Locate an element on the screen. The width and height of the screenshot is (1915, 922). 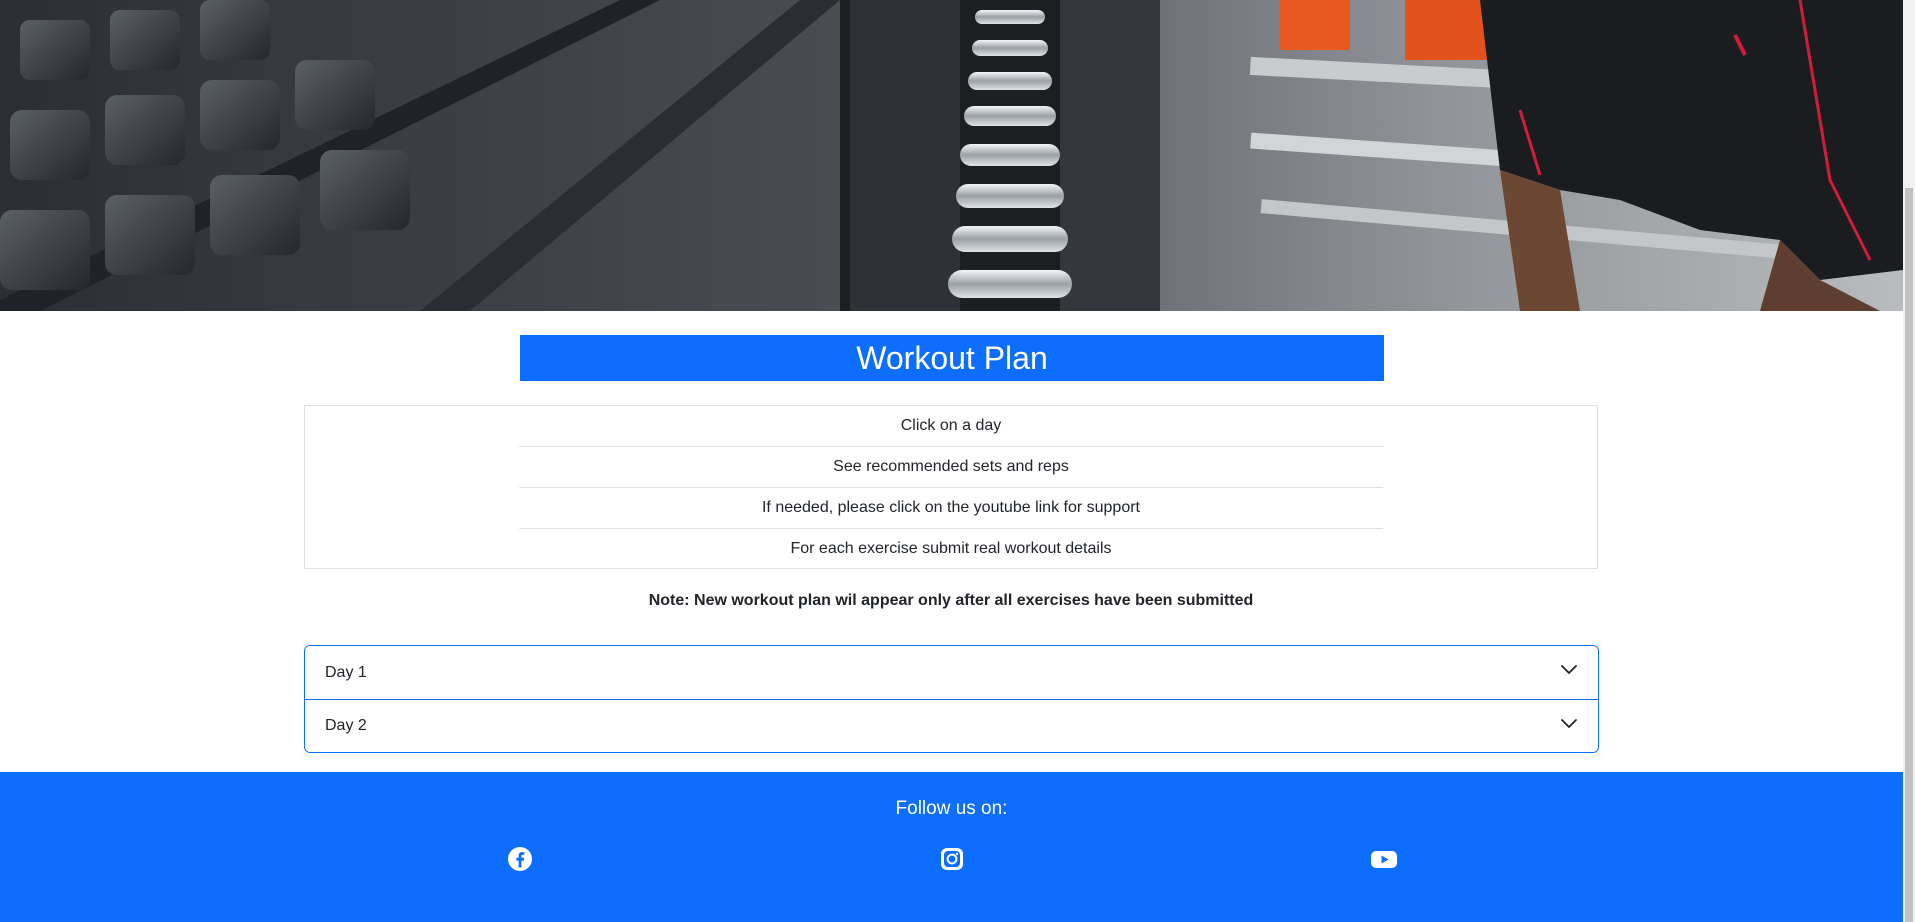
accordion-day-label: Day 2 is located at coordinates (346, 725).